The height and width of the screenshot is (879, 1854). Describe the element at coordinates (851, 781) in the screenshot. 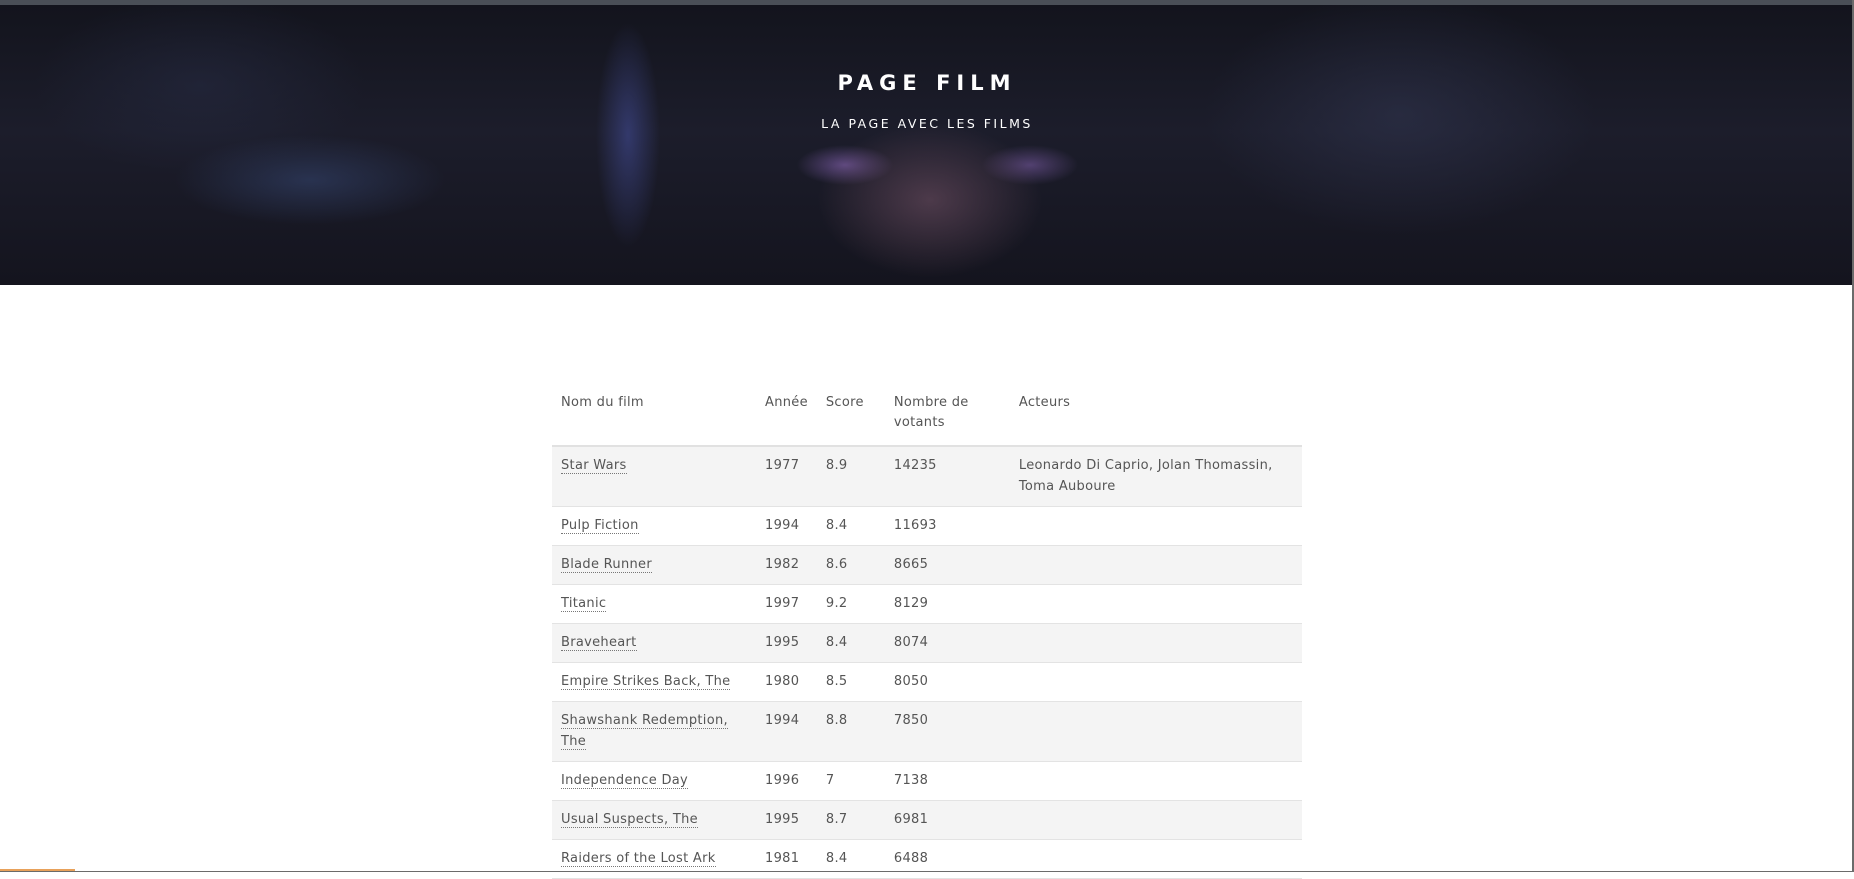

I see `film-score-cell: 7` at that location.